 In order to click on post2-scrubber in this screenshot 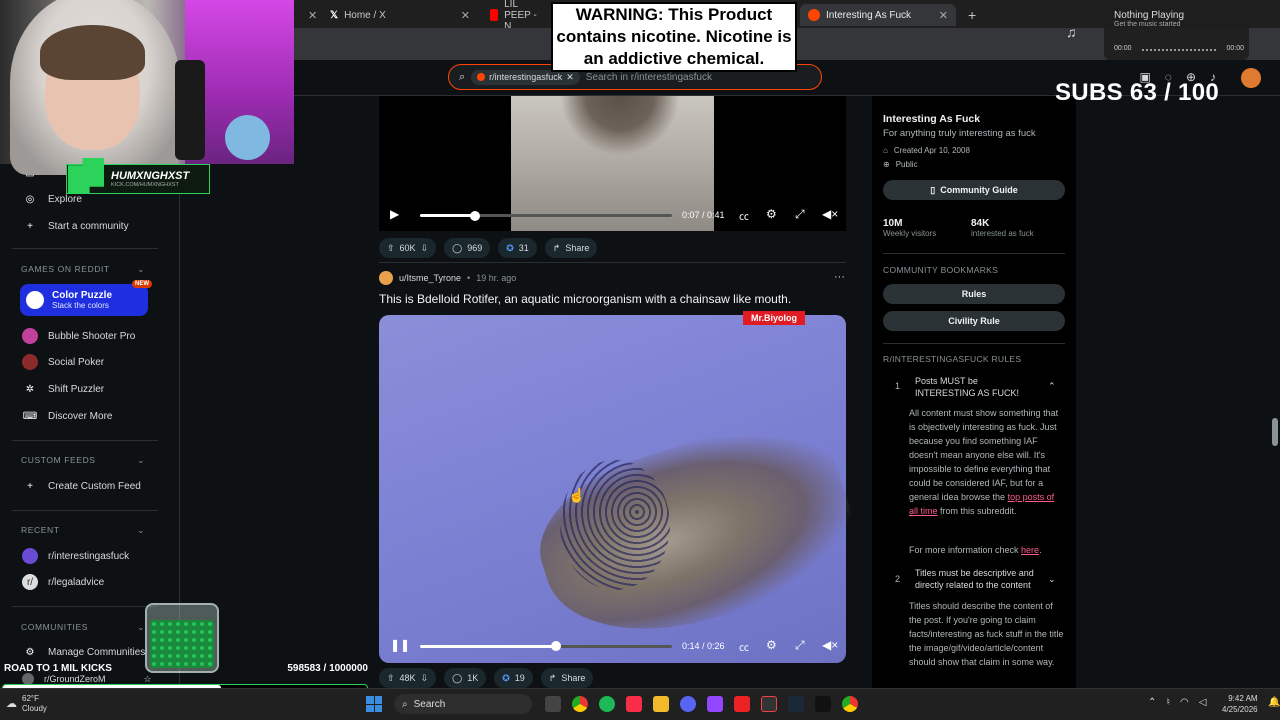, I will do `click(546, 646)`.